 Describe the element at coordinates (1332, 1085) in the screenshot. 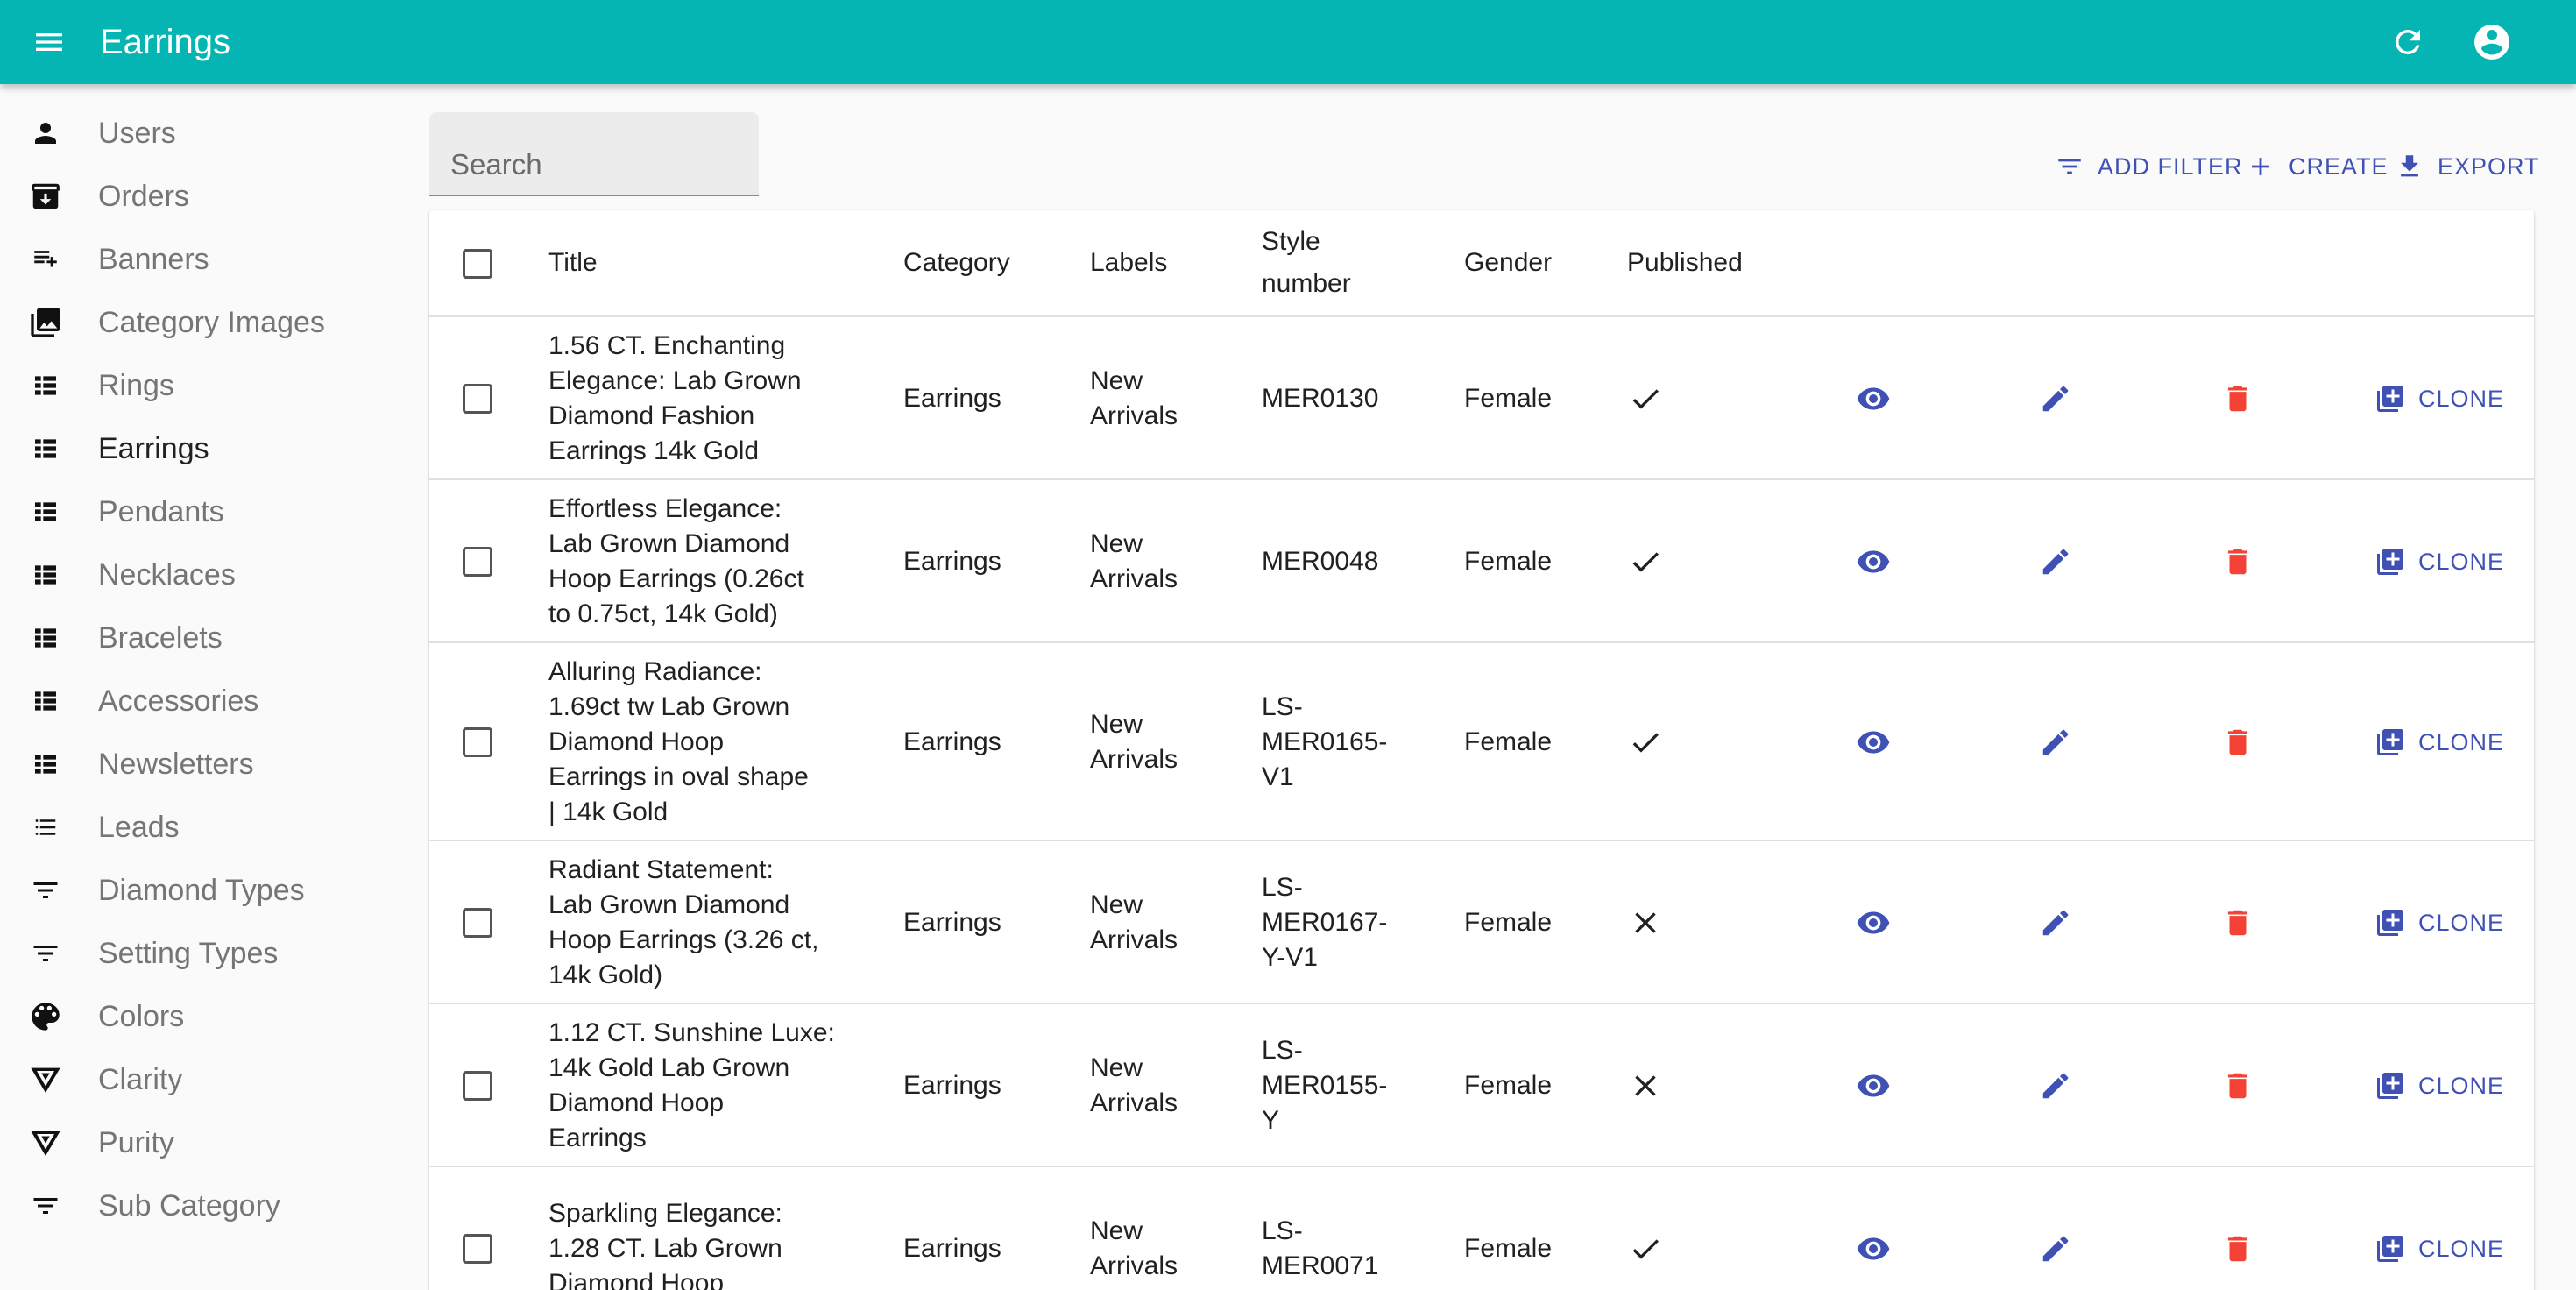

I see `cell-style-number: LS- MER0155- Y` at that location.